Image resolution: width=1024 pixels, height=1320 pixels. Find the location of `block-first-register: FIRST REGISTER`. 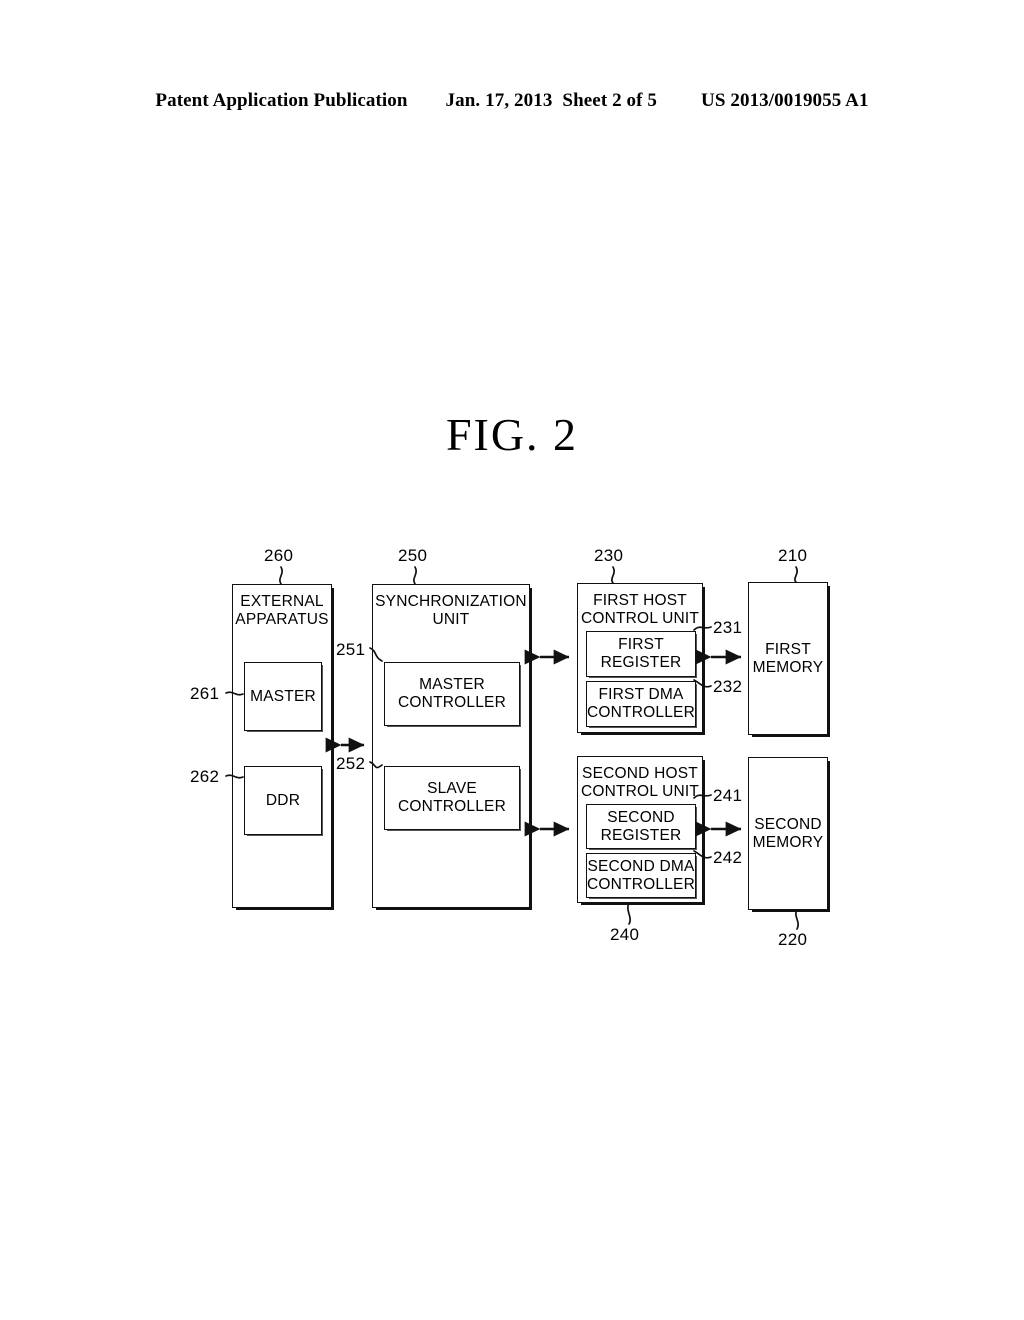

block-first-register: FIRST REGISTER is located at coordinates (641, 654).